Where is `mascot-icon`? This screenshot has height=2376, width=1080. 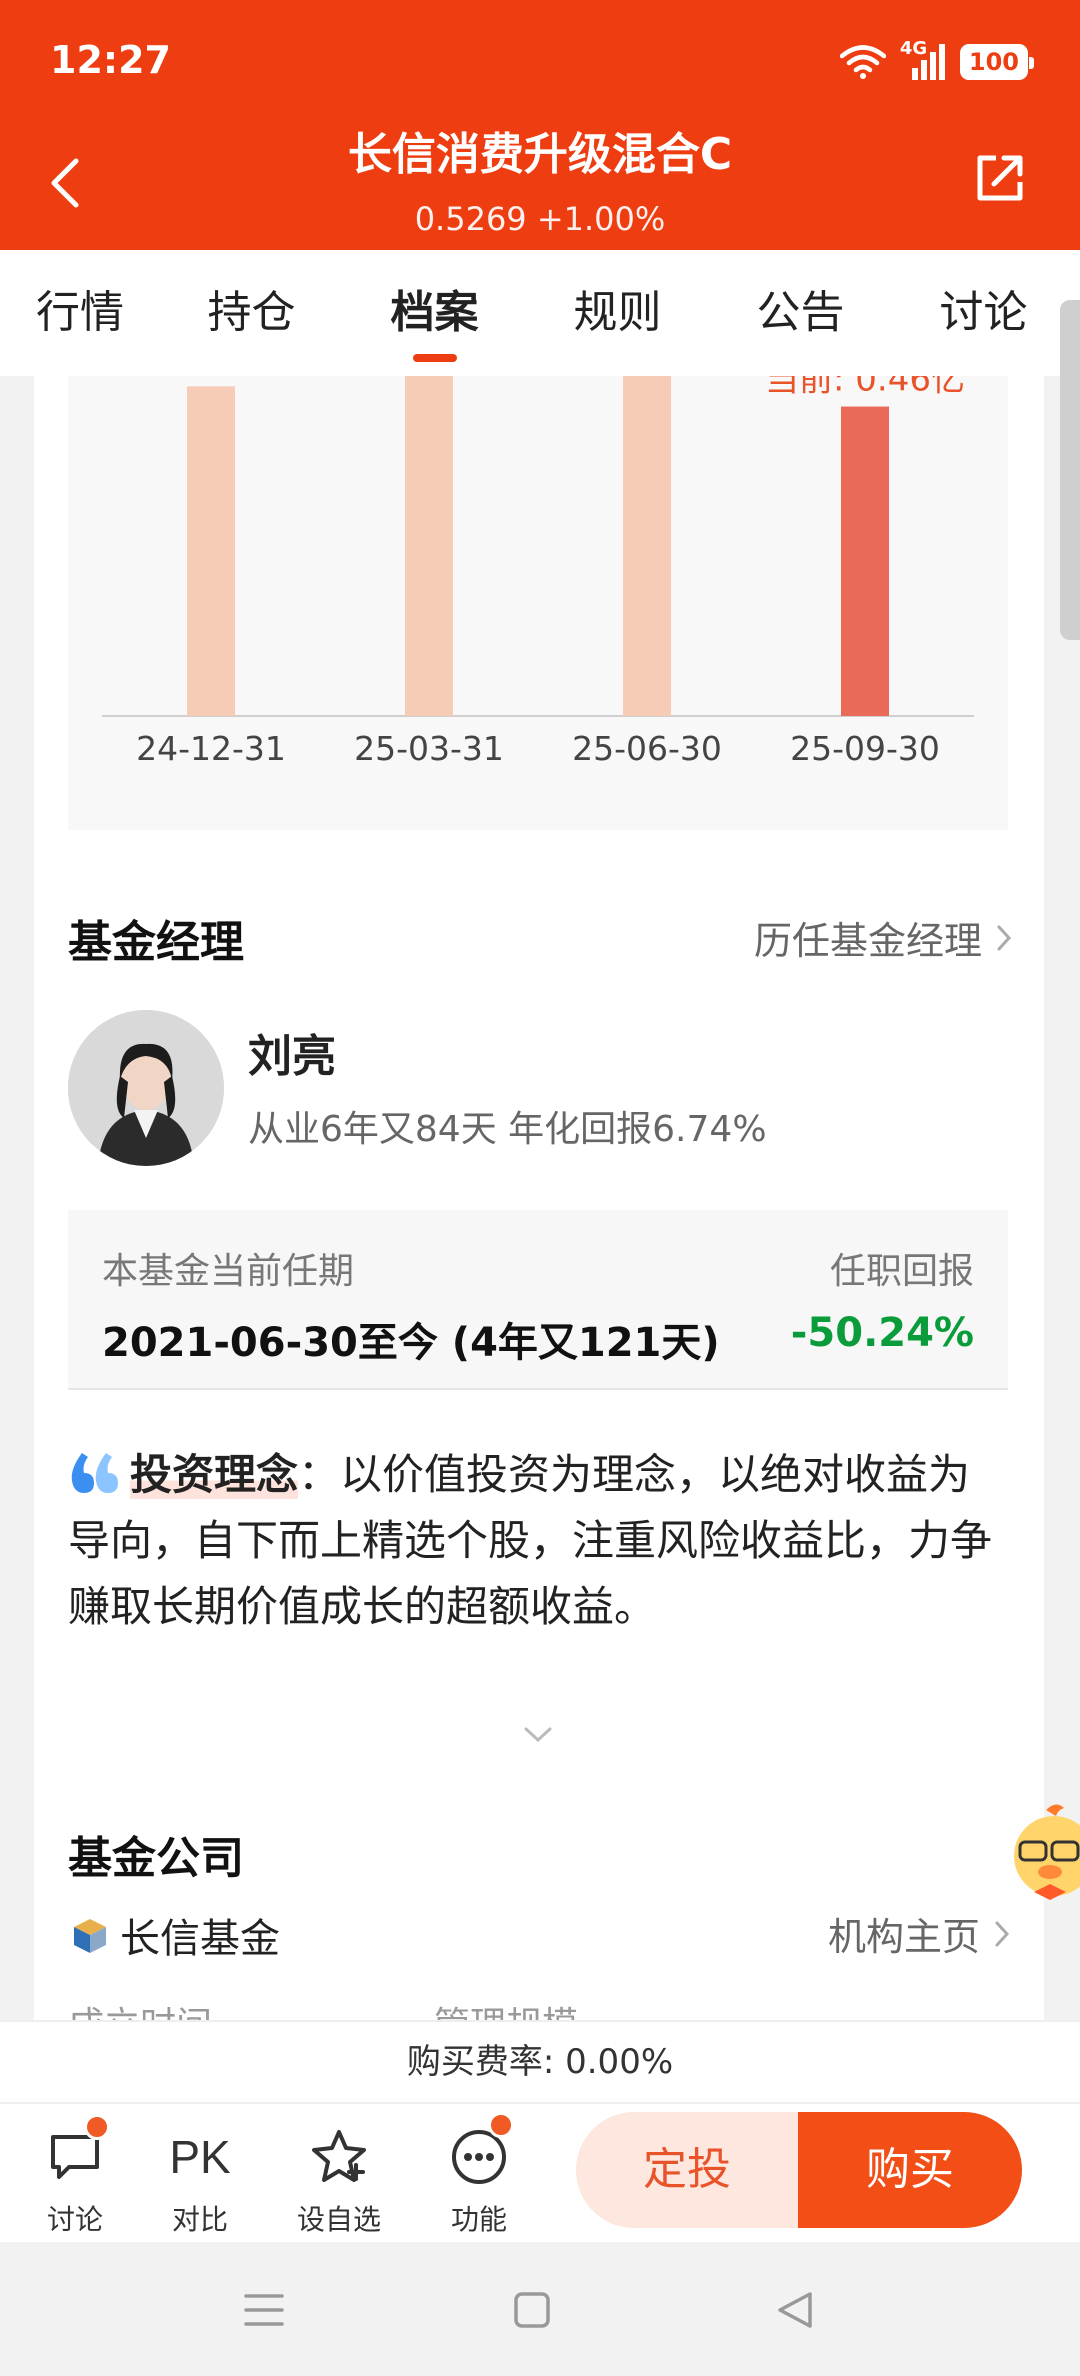 mascot-icon is located at coordinates (1047, 1852).